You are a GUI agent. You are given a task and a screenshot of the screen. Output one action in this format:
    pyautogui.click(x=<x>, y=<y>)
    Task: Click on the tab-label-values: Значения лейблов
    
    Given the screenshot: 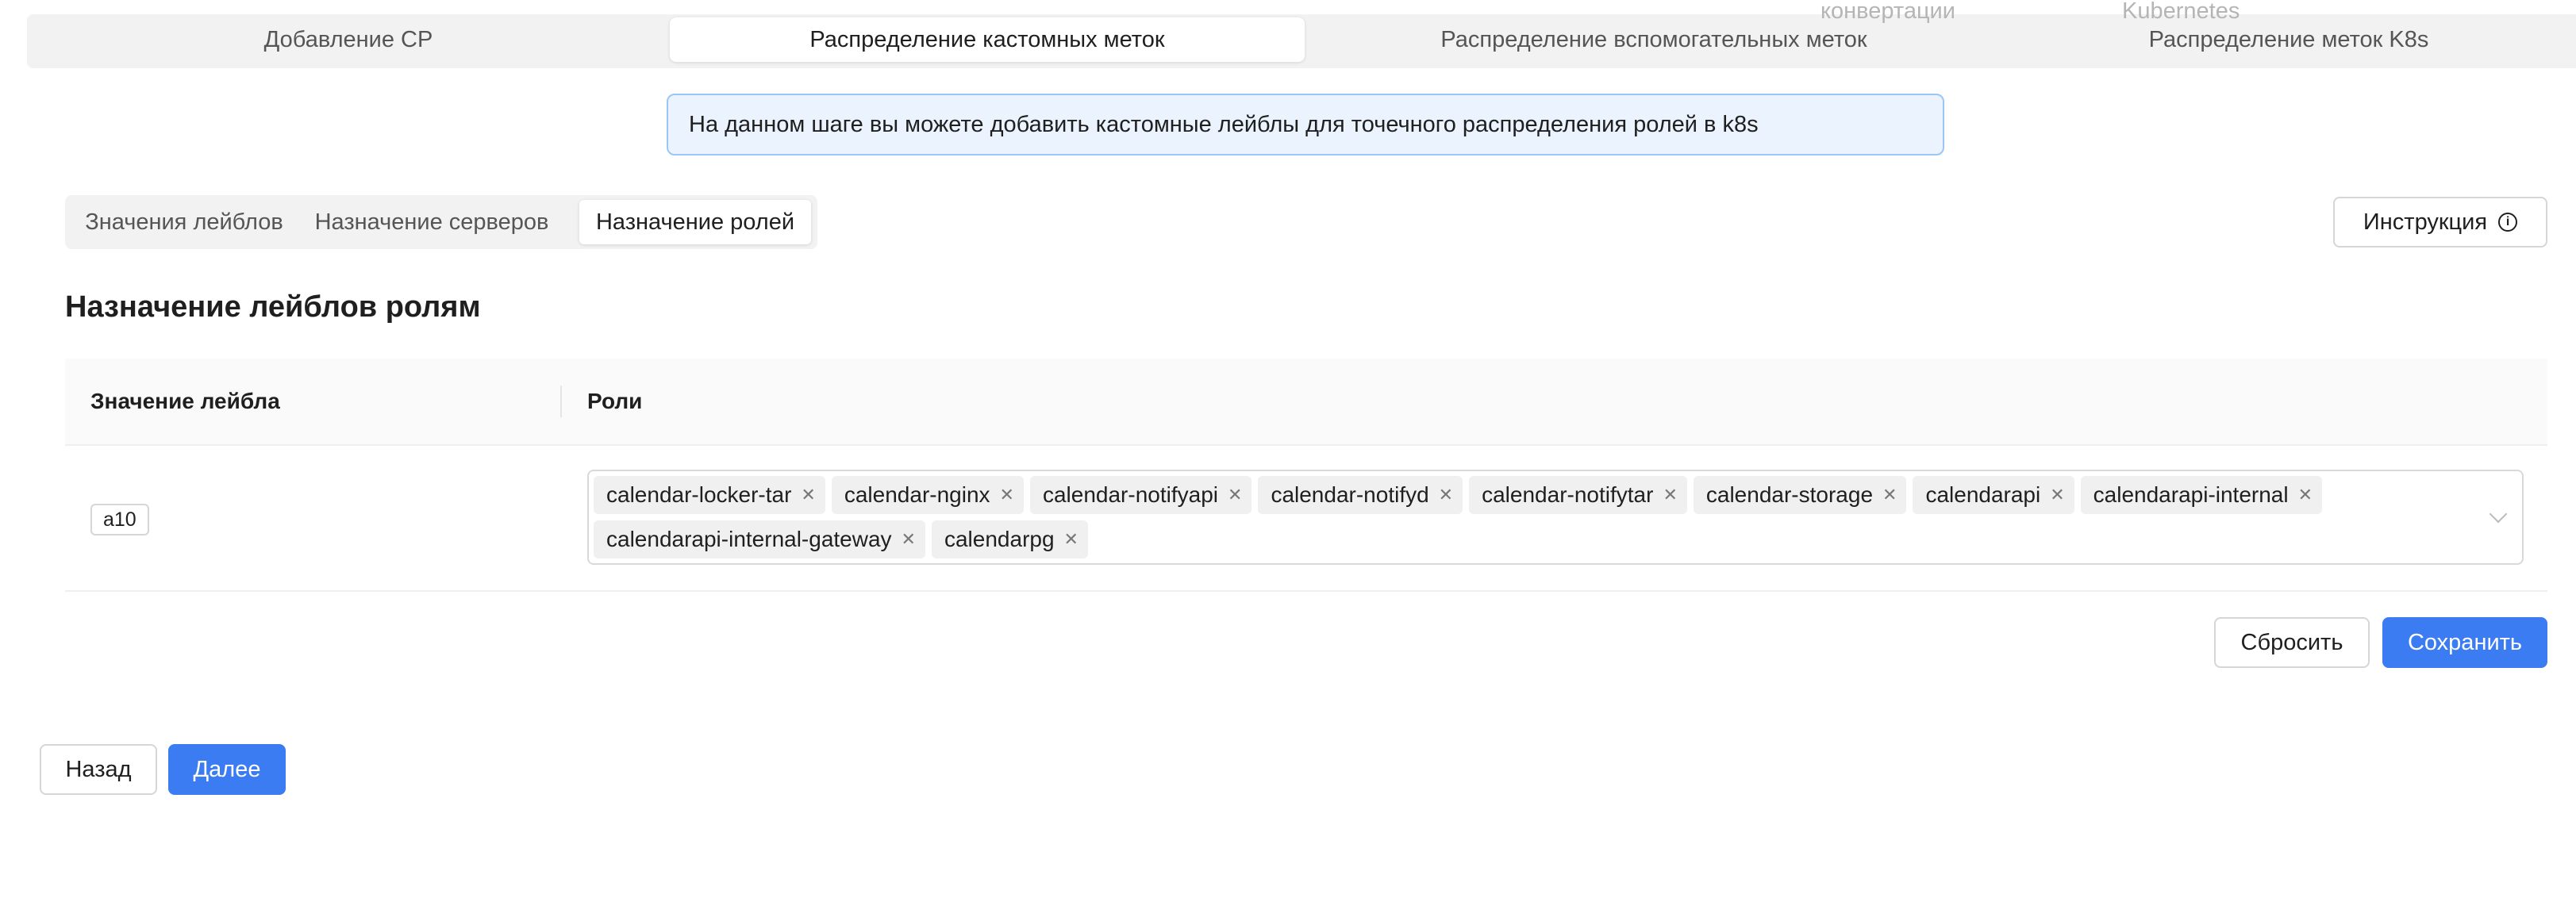 What is the action you would take?
    pyautogui.click(x=184, y=222)
    